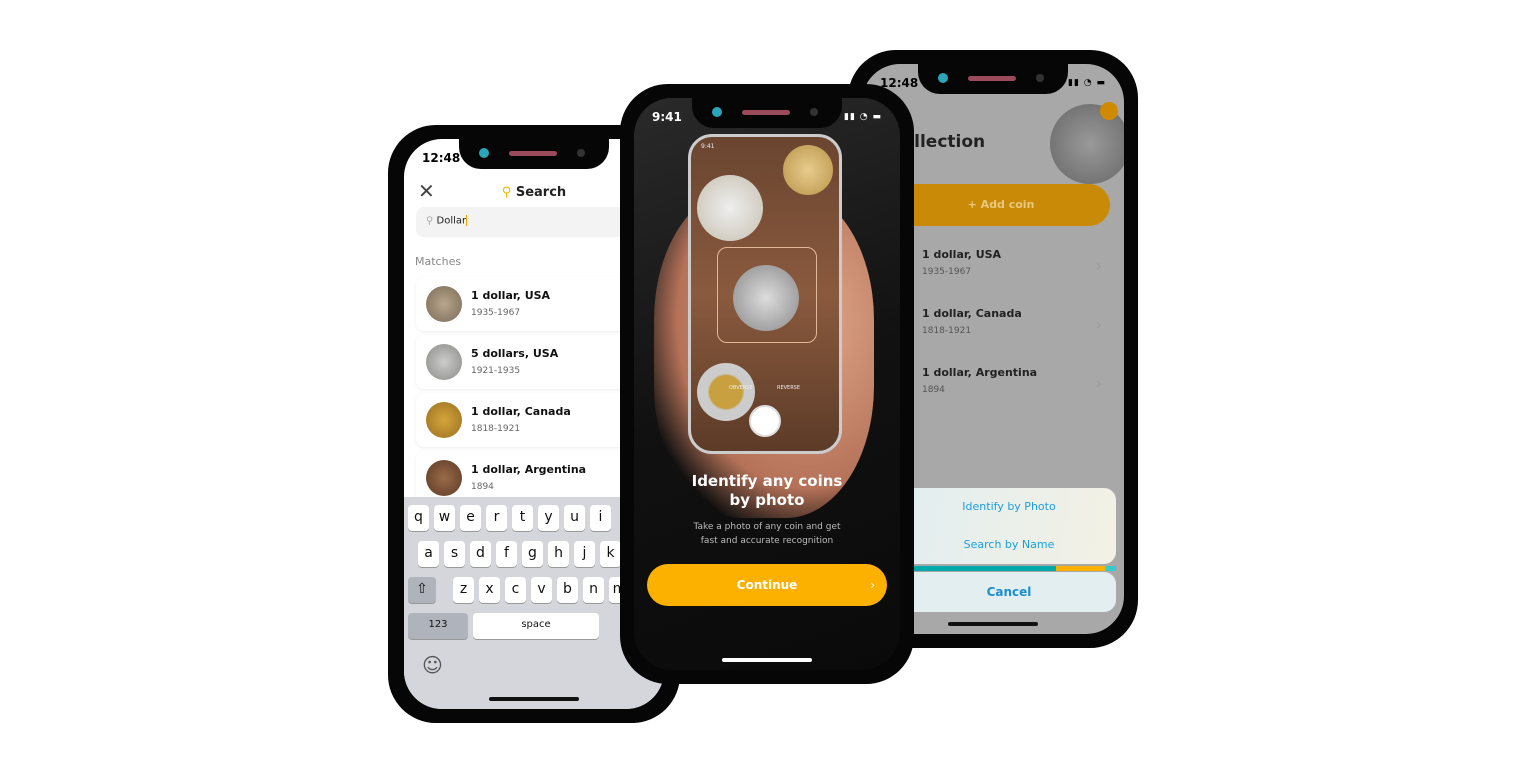  I want to click on search-by-name-button: Search by Name, so click(1009, 545).